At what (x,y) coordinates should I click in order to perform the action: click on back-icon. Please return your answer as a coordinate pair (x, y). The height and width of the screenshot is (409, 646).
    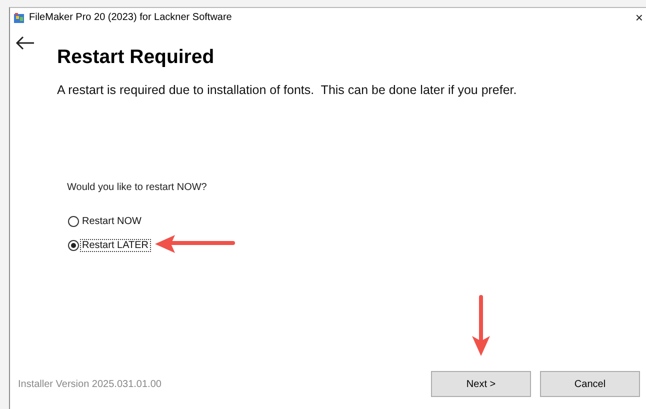
    Looking at the image, I should click on (25, 43).